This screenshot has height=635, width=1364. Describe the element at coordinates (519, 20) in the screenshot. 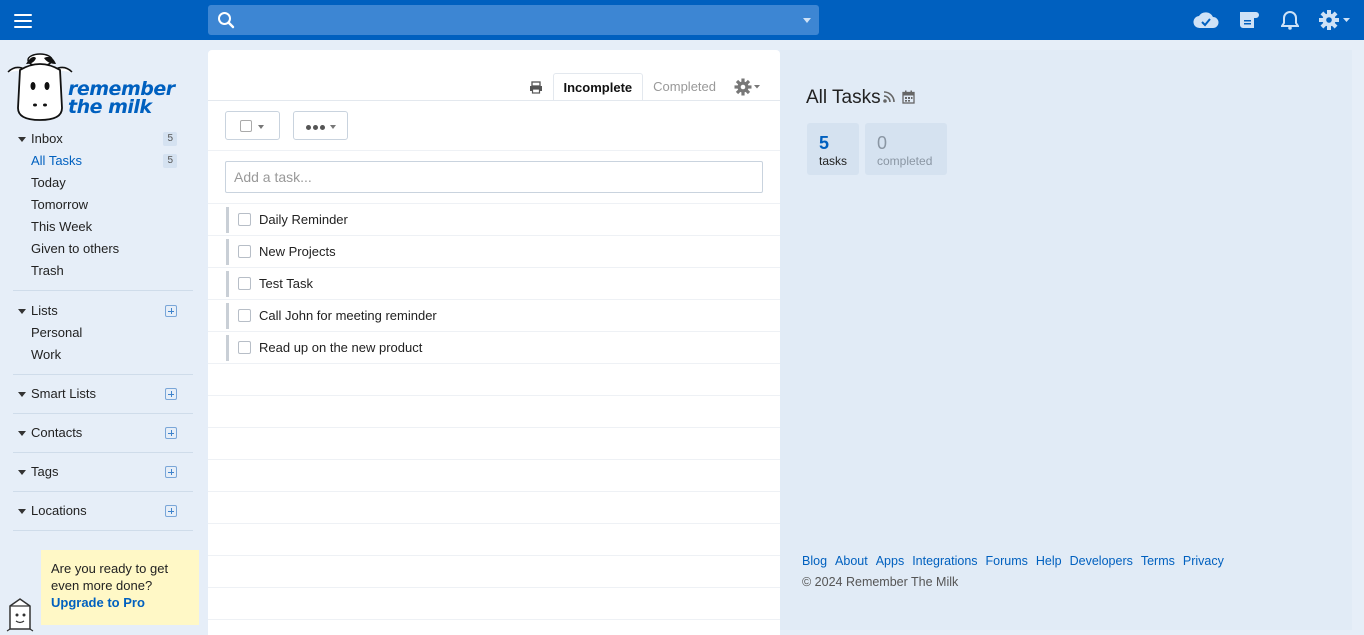

I see `search-input` at that location.